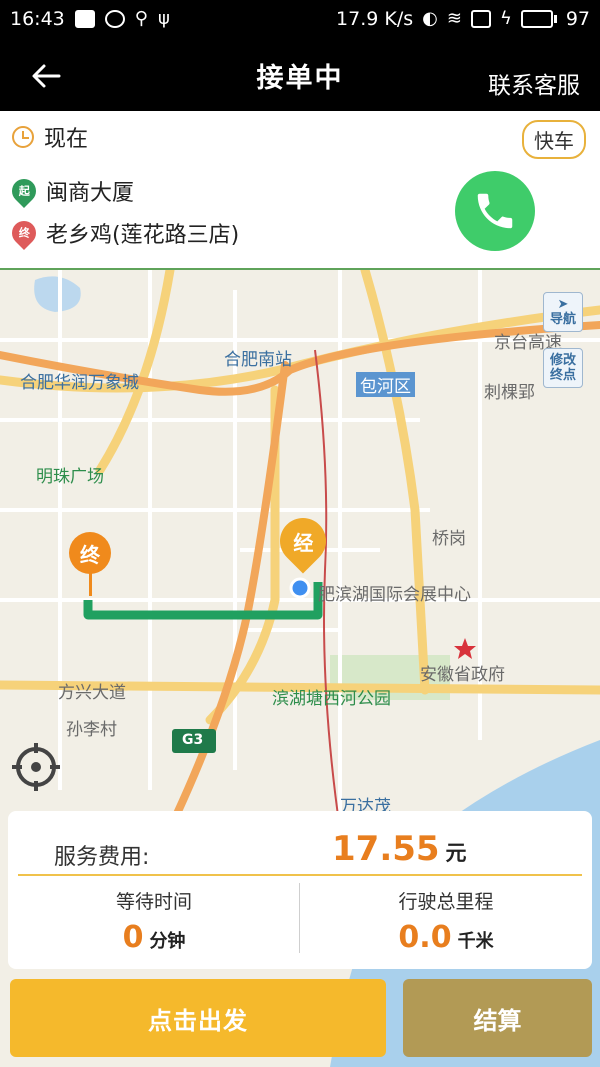 The height and width of the screenshot is (1067, 600). I want to click on alarm-icon: ◐, so click(430, 18).